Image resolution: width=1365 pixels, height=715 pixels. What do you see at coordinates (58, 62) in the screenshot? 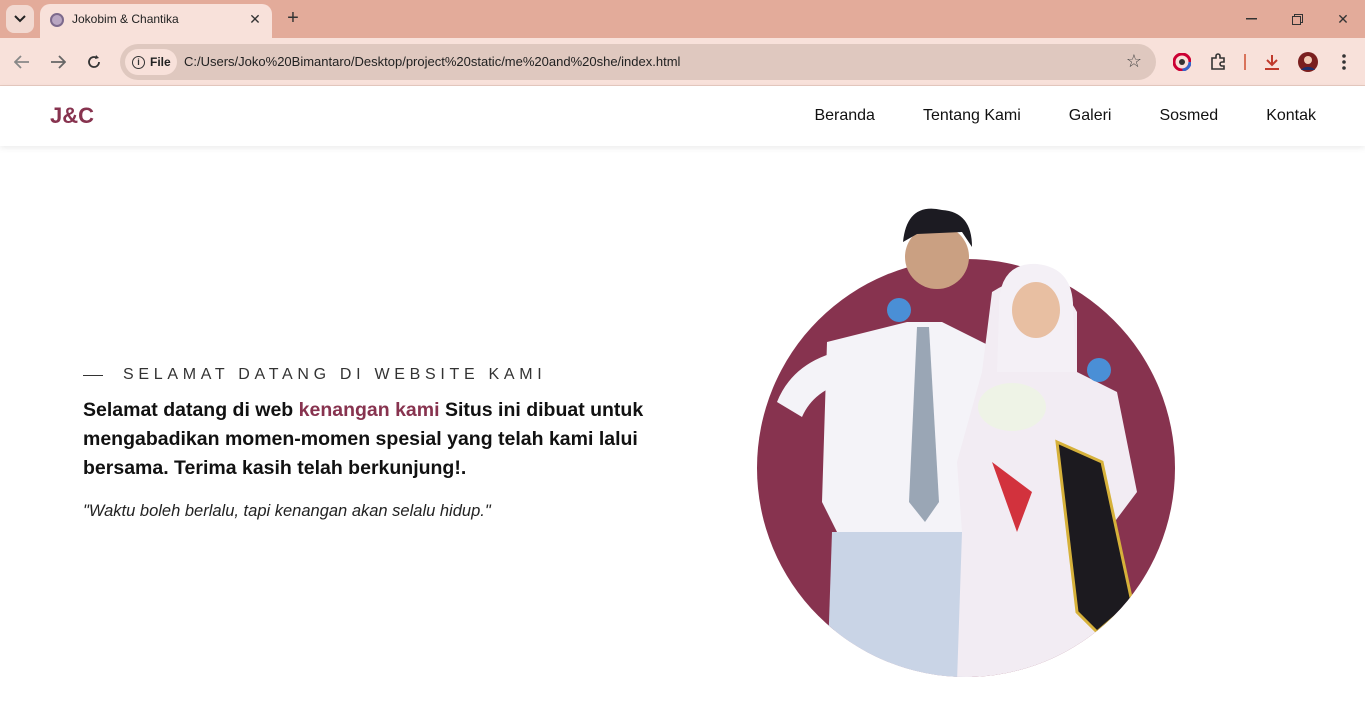
I see `forward-arrow-icon` at bounding box center [58, 62].